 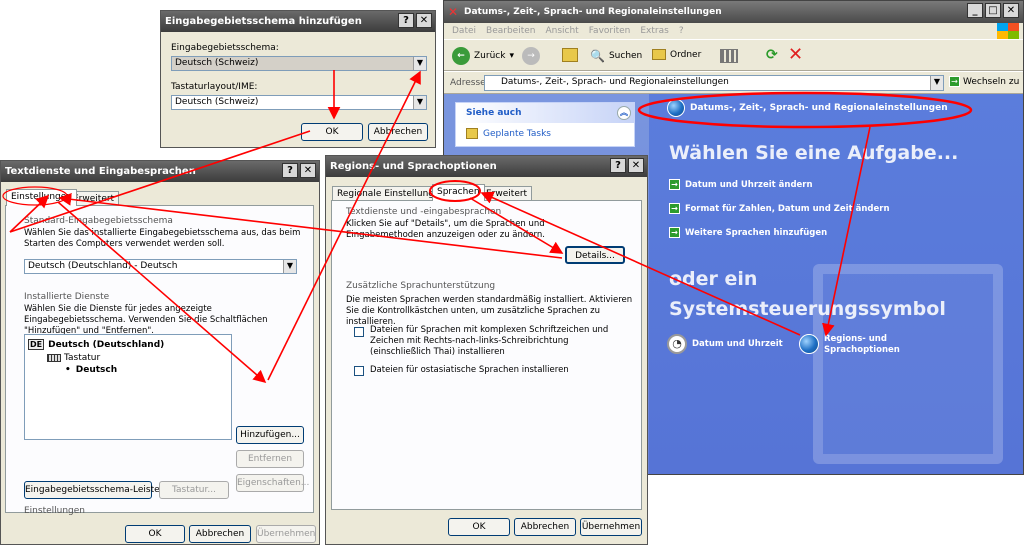 I want to click on default-locale-select: Deutsch (Deutschland) - Deutsch ▼, so click(x=160, y=266).